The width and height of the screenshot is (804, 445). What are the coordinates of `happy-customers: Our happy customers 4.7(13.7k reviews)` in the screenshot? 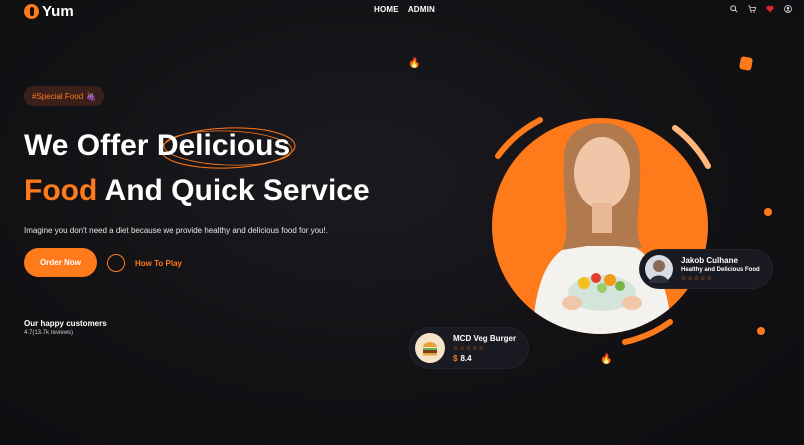 It's located at (65, 327).